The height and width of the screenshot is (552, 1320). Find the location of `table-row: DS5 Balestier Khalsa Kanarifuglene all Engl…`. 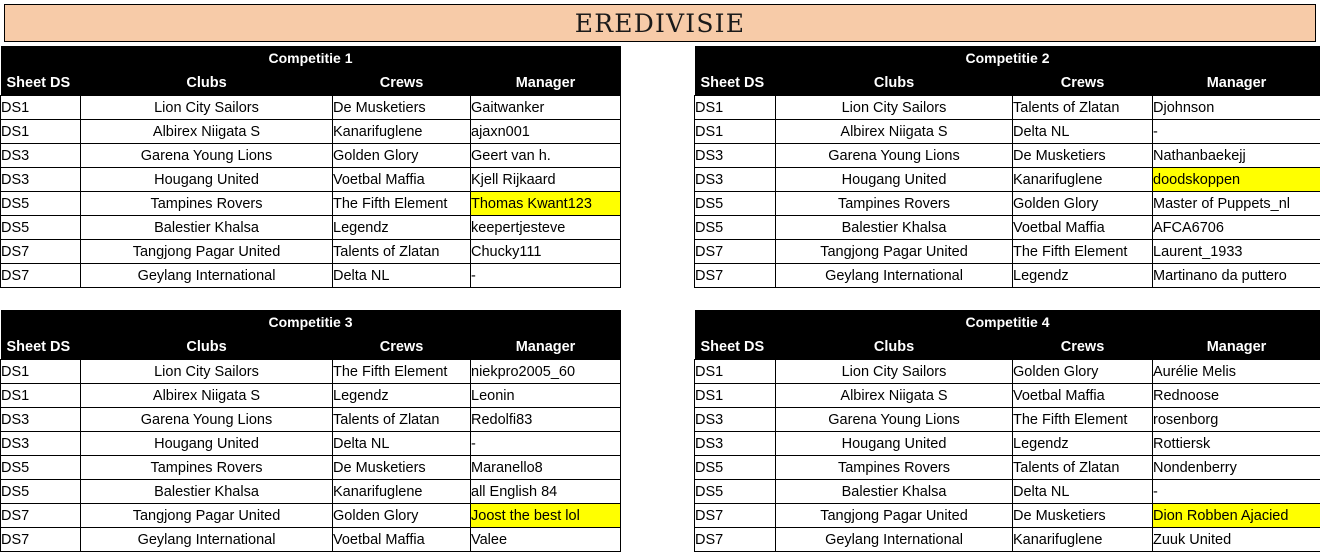

table-row: DS5 Balestier Khalsa Kanarifuglene all Engl… is located at coordinates (311, 491).